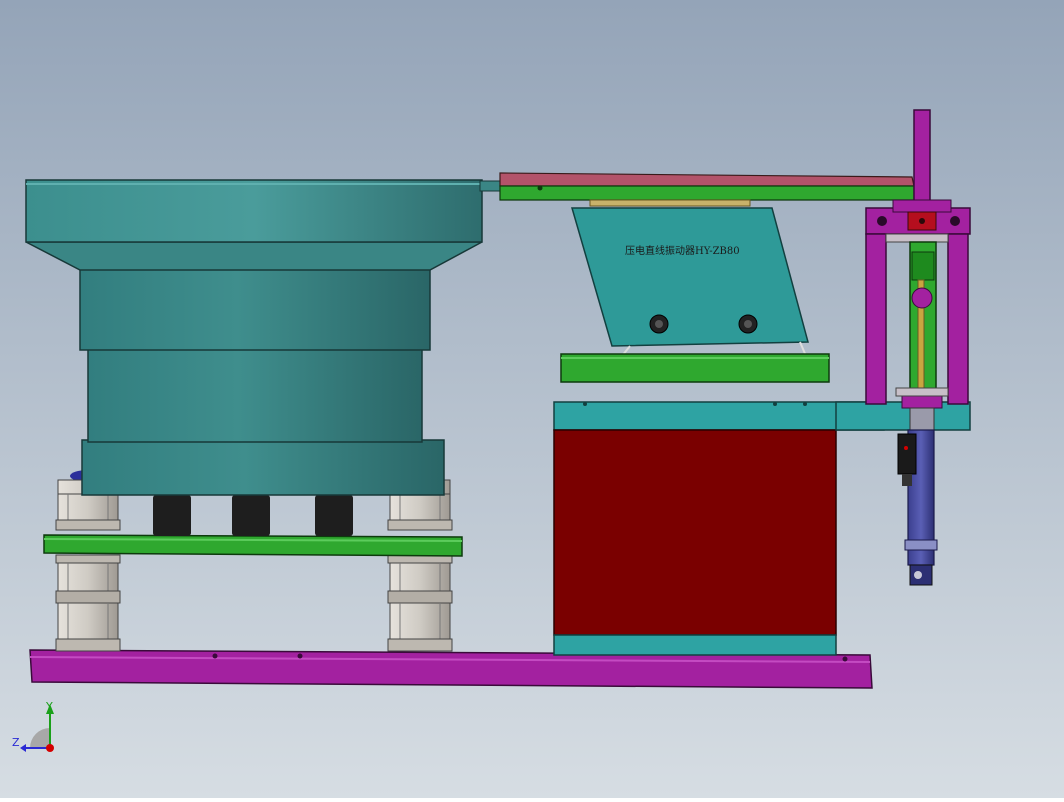 The height and width of the screenshot is (802, 1064). Describe the element at coordinates (16, 742) in the screenshot. I see `axis-z-label: Z` at that location.